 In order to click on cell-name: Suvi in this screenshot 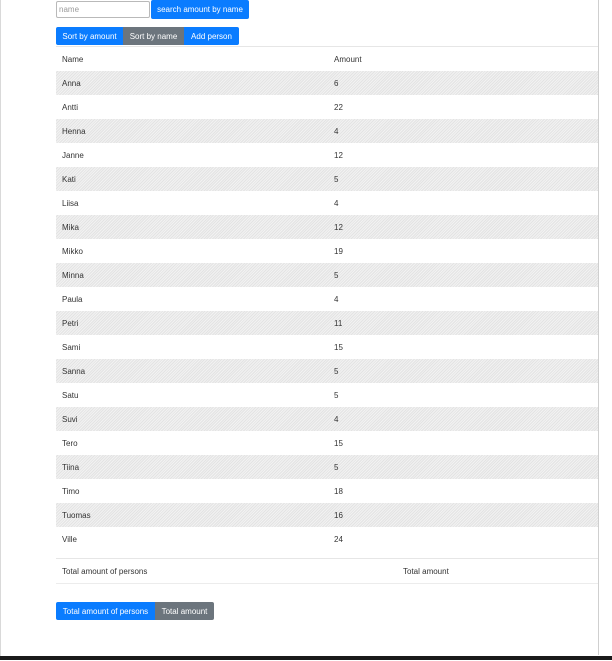, I will do `click(70, 419)`.